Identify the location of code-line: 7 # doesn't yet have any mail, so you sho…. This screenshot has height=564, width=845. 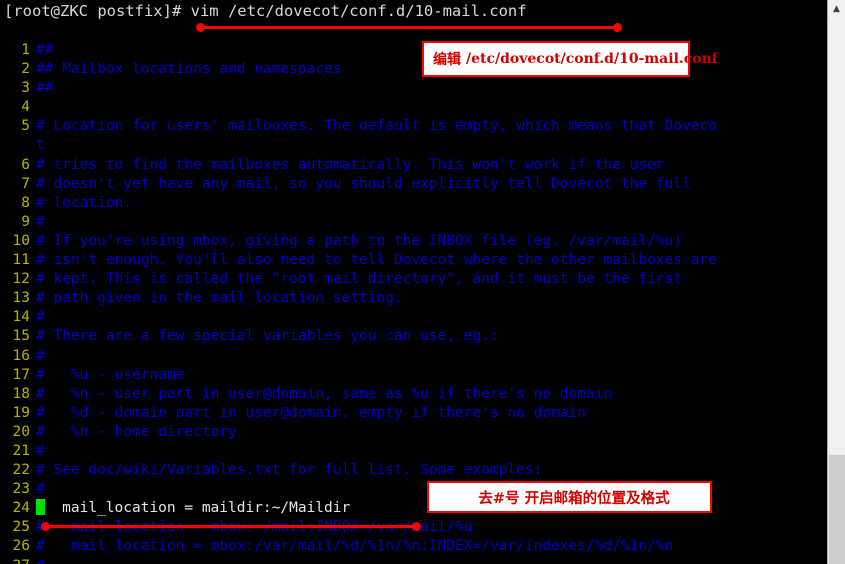
(413, 184).